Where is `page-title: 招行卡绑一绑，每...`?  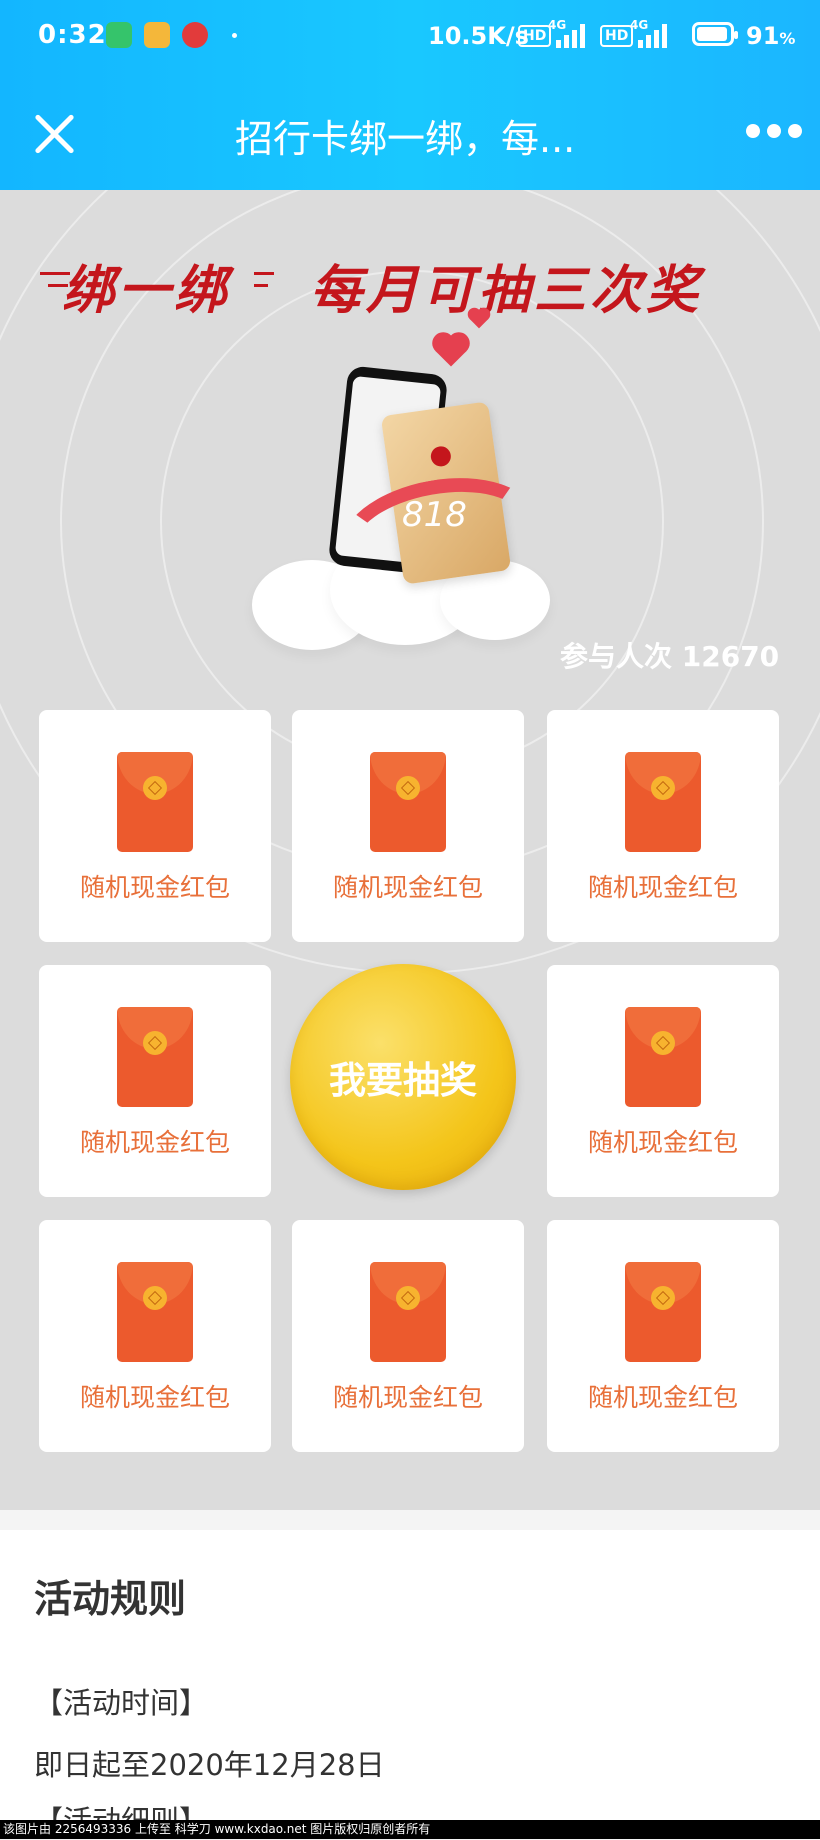 page-title: 招行卡绑一绑，每... is located at coordinates (405, 139).